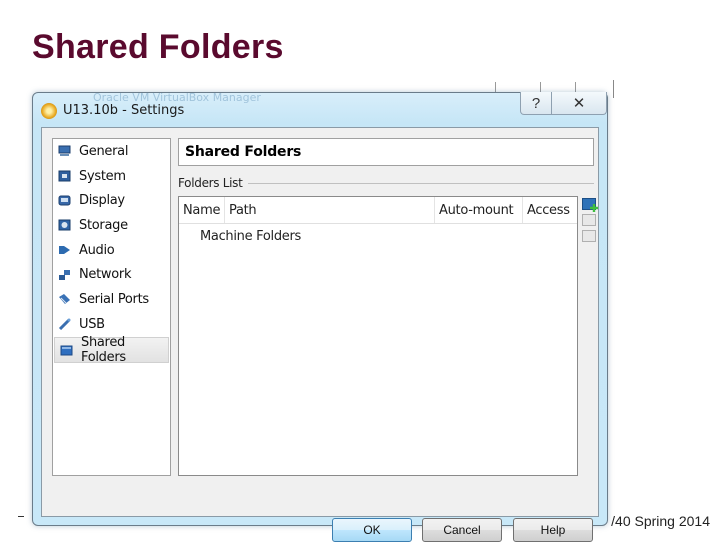 This screenshot has height=542, width=720. I want to click on disk-icon, so click(64, 225).